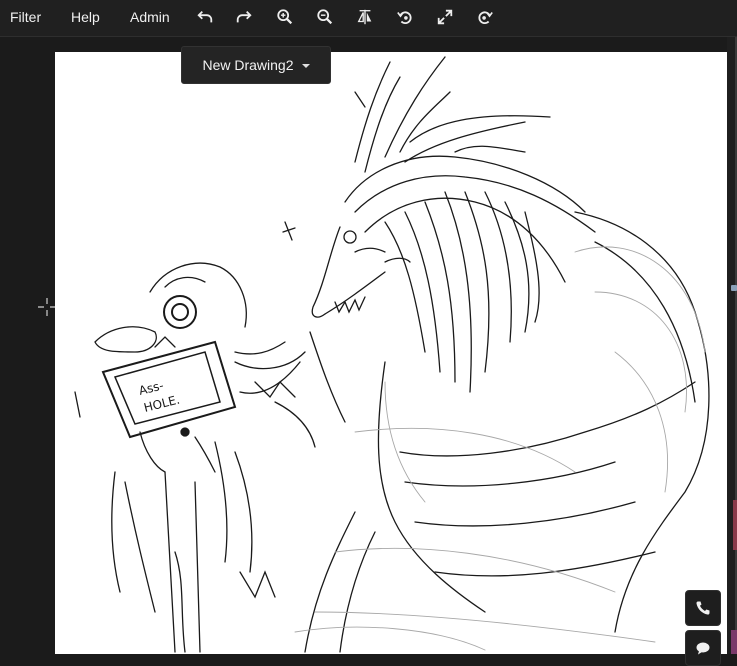  I want to click on menu-bar: Filter Help Admin, so click(368, 18).